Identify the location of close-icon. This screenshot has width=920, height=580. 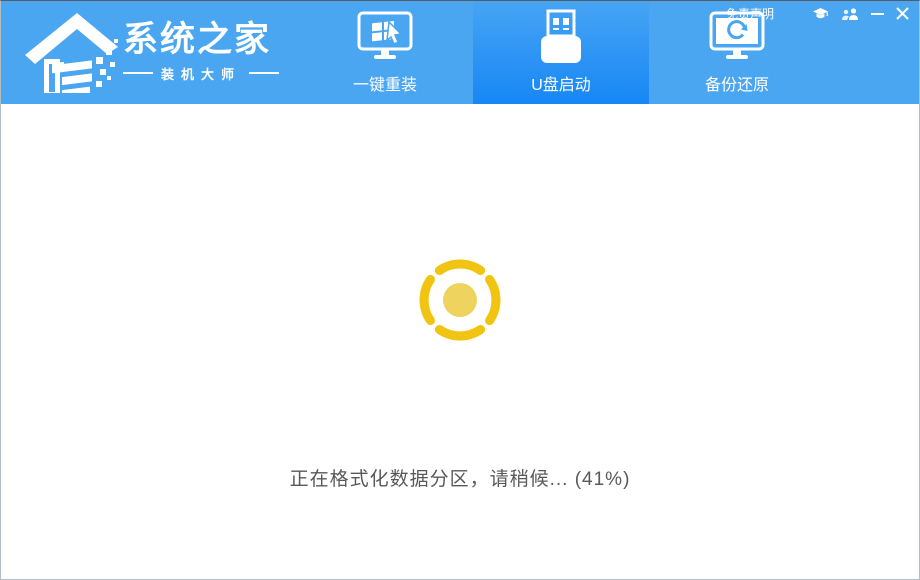
(902, 13).